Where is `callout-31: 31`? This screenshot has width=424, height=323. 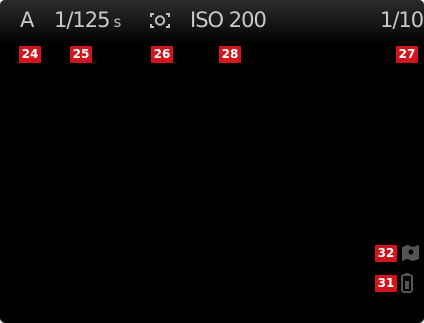 callout-31: 31 is located at coordinates (386, 283).